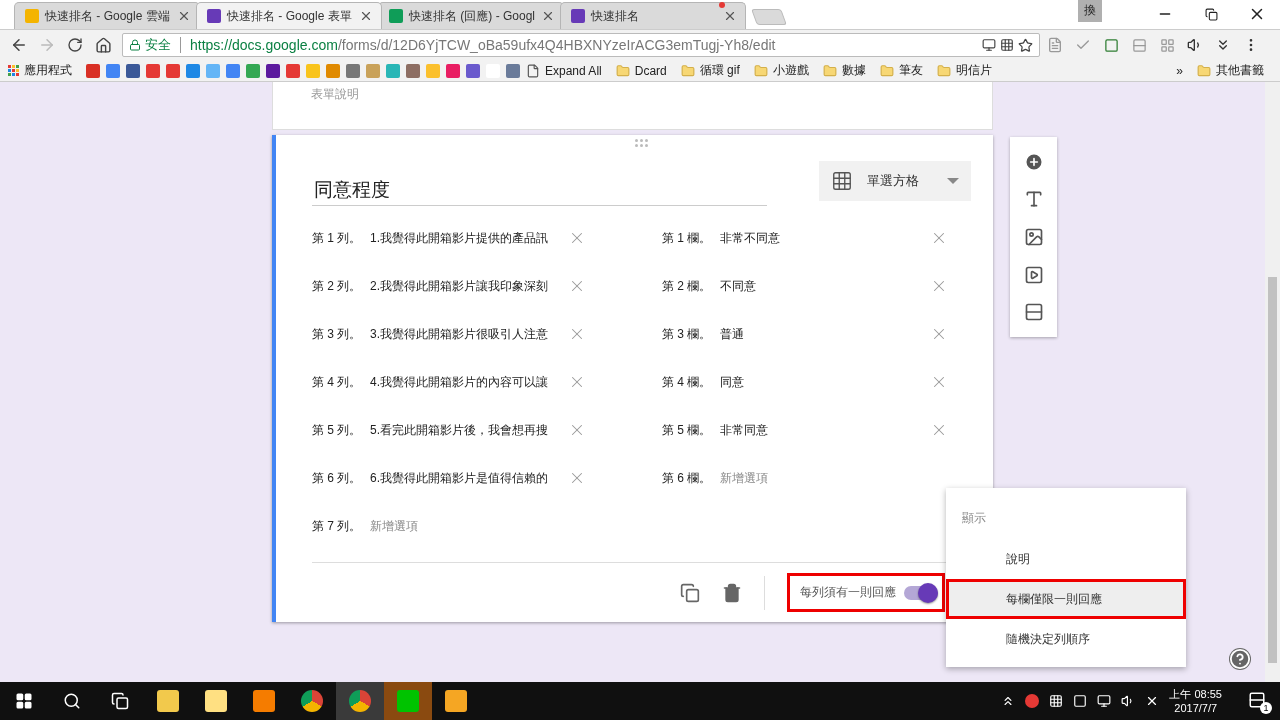 Image resolution: width=1280 pixels, height=720 pixels. Describe the element at coordinates (1195, 701) in the screenshot. I see `clock: 上午 08:55 2017/7/7` at that location.